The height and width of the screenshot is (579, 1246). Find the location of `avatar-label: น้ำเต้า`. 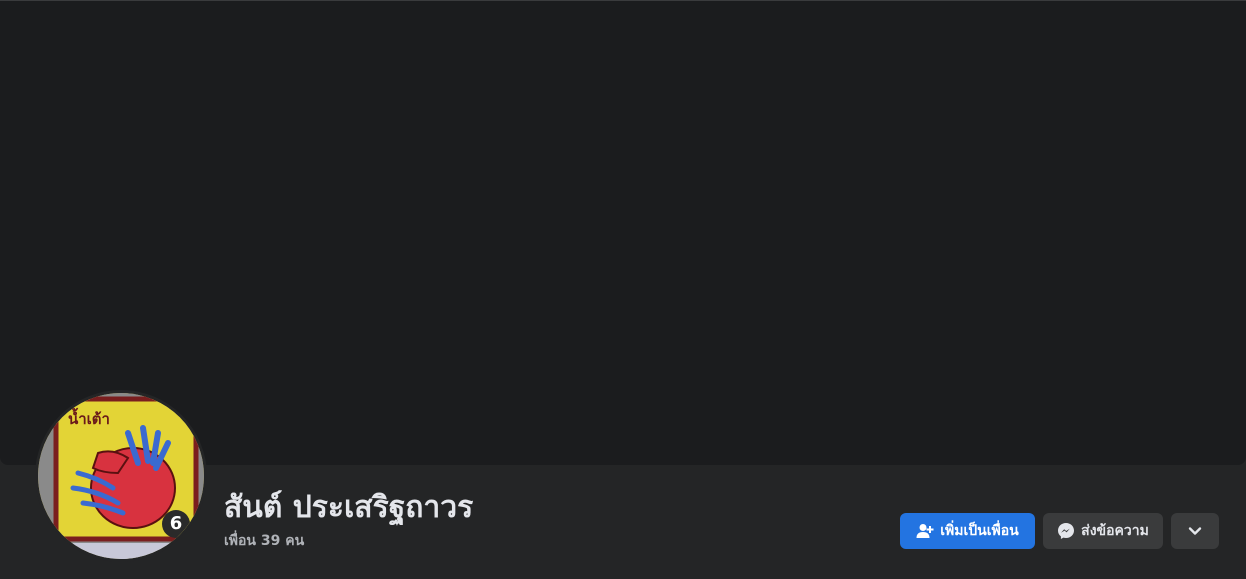

avatar-label: น้ำเต้า is located at coordinates (89, 419).